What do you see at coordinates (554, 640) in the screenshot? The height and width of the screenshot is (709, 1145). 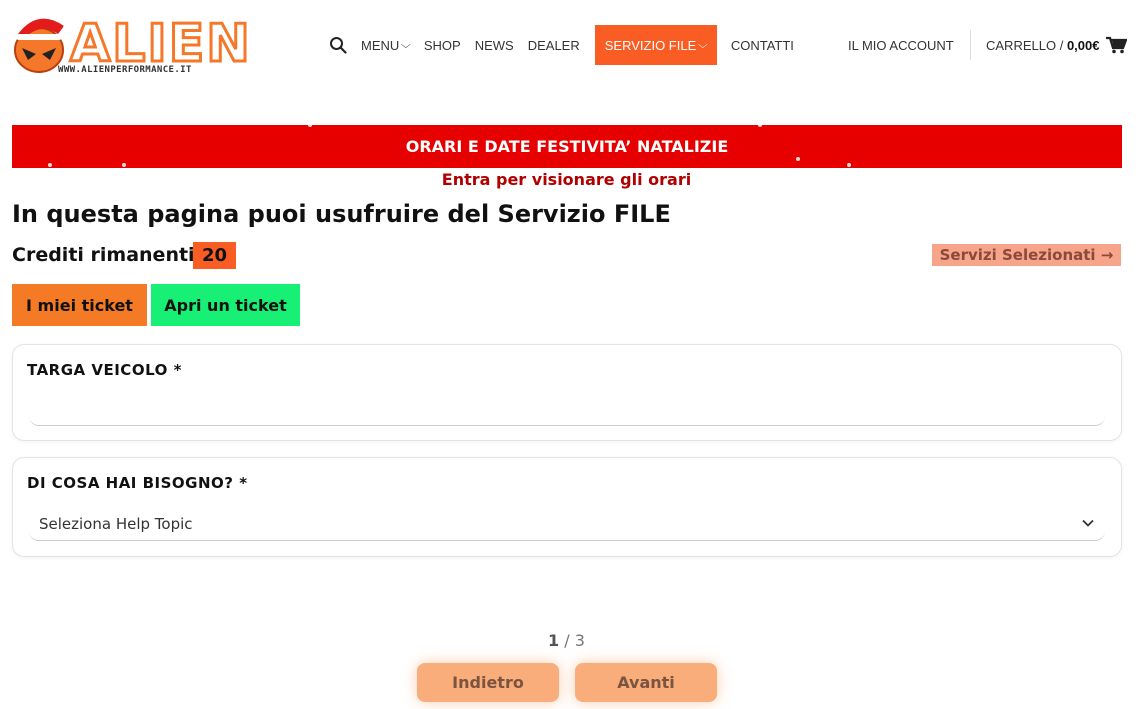 I see `step-current: 1` at bounding box center [554, 640].